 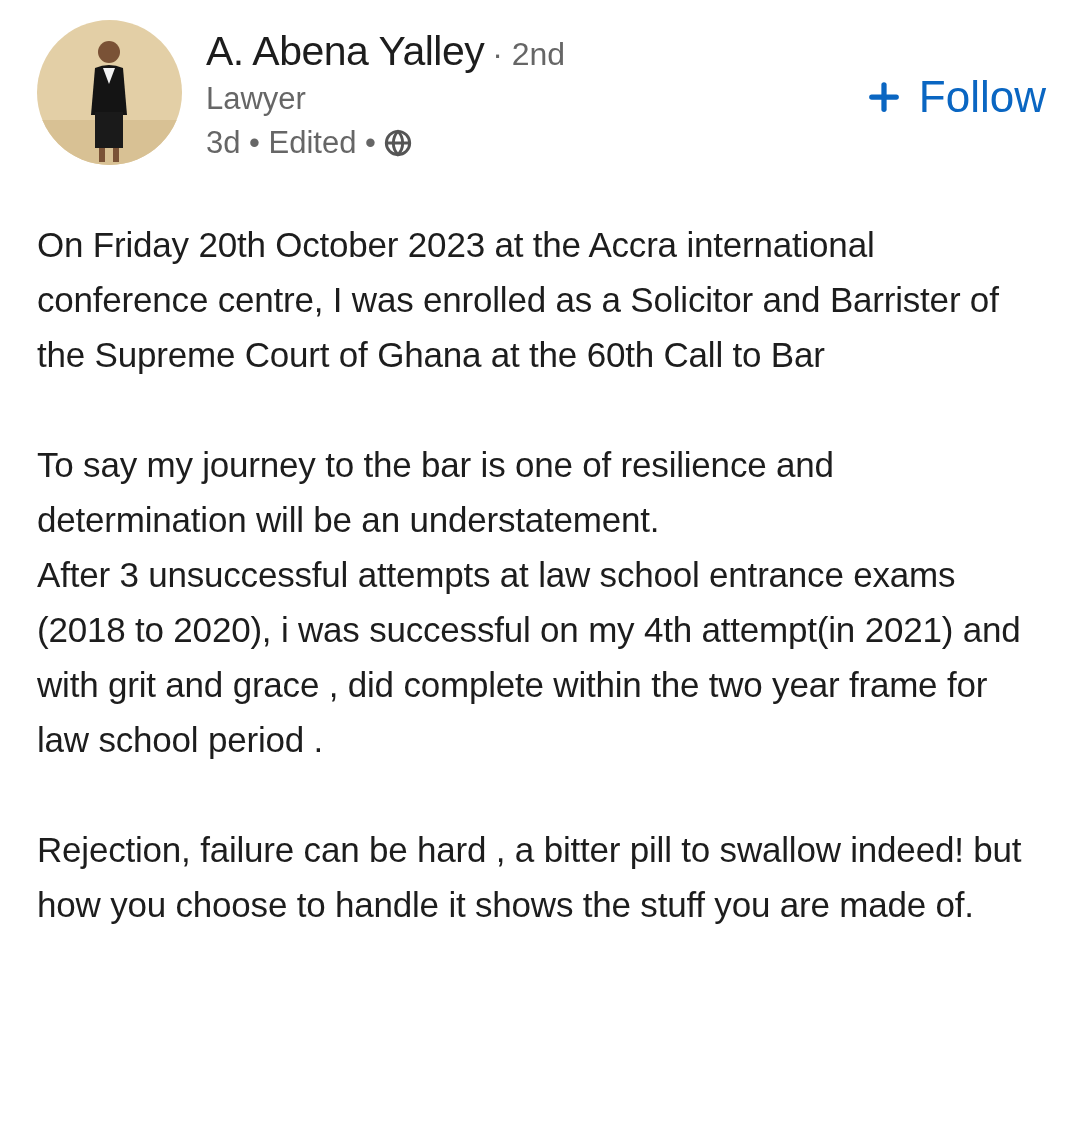 What do you see at coordinates (256, 99) in the screenshot?
I see `author-headline: Lawyer` at bounding box center [256, 99].